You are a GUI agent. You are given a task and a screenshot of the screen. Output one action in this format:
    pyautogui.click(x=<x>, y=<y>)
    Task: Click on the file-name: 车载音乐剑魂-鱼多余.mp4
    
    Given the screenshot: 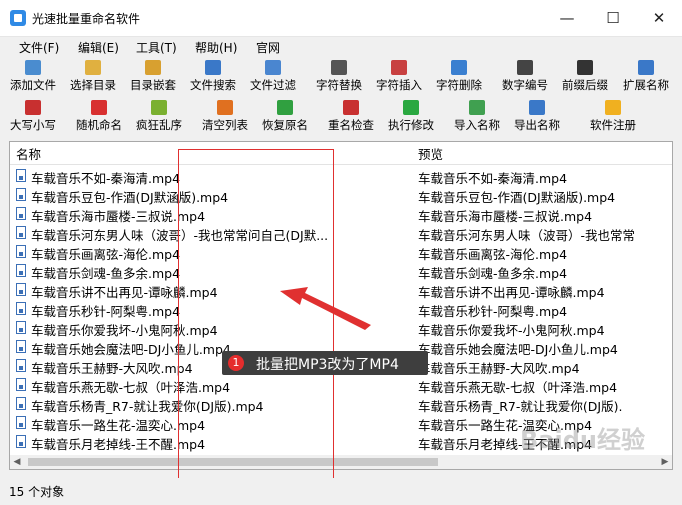 What is the action you would take?
    pyautogui.click(x=106, y=273)
    